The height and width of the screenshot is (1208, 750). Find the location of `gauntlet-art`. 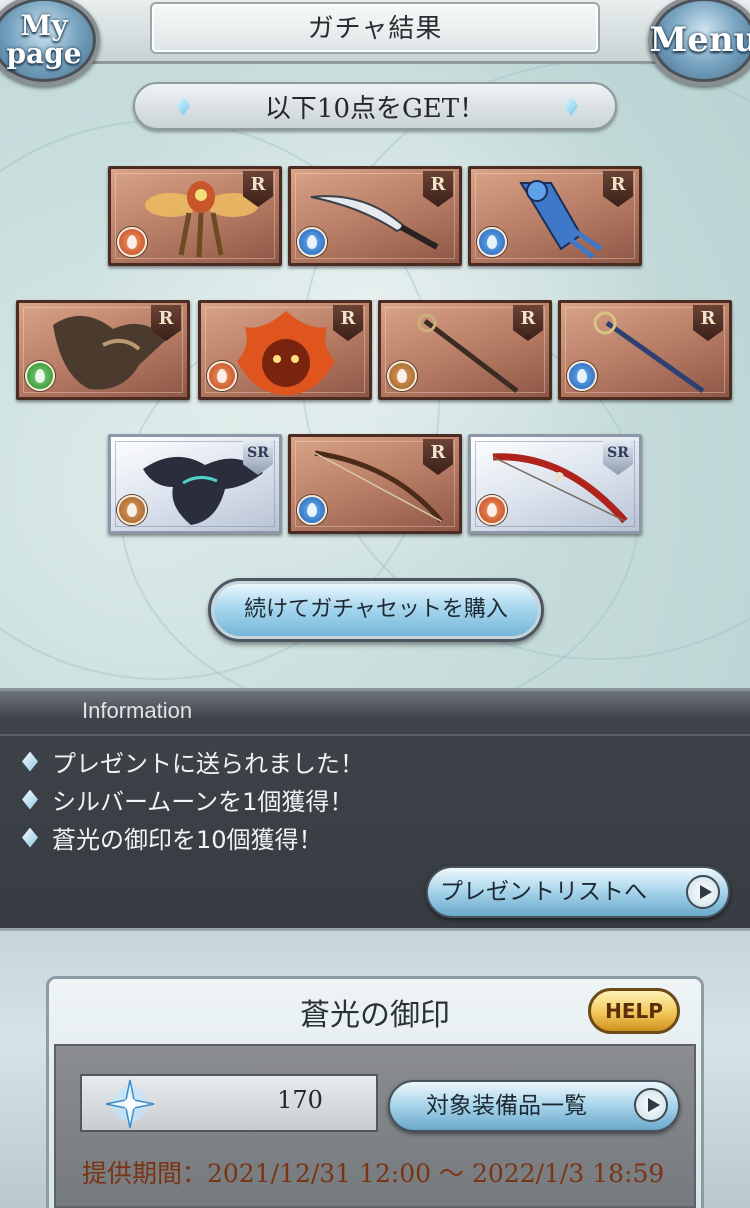

gauntlet-art is located at coordinates (561, 219).